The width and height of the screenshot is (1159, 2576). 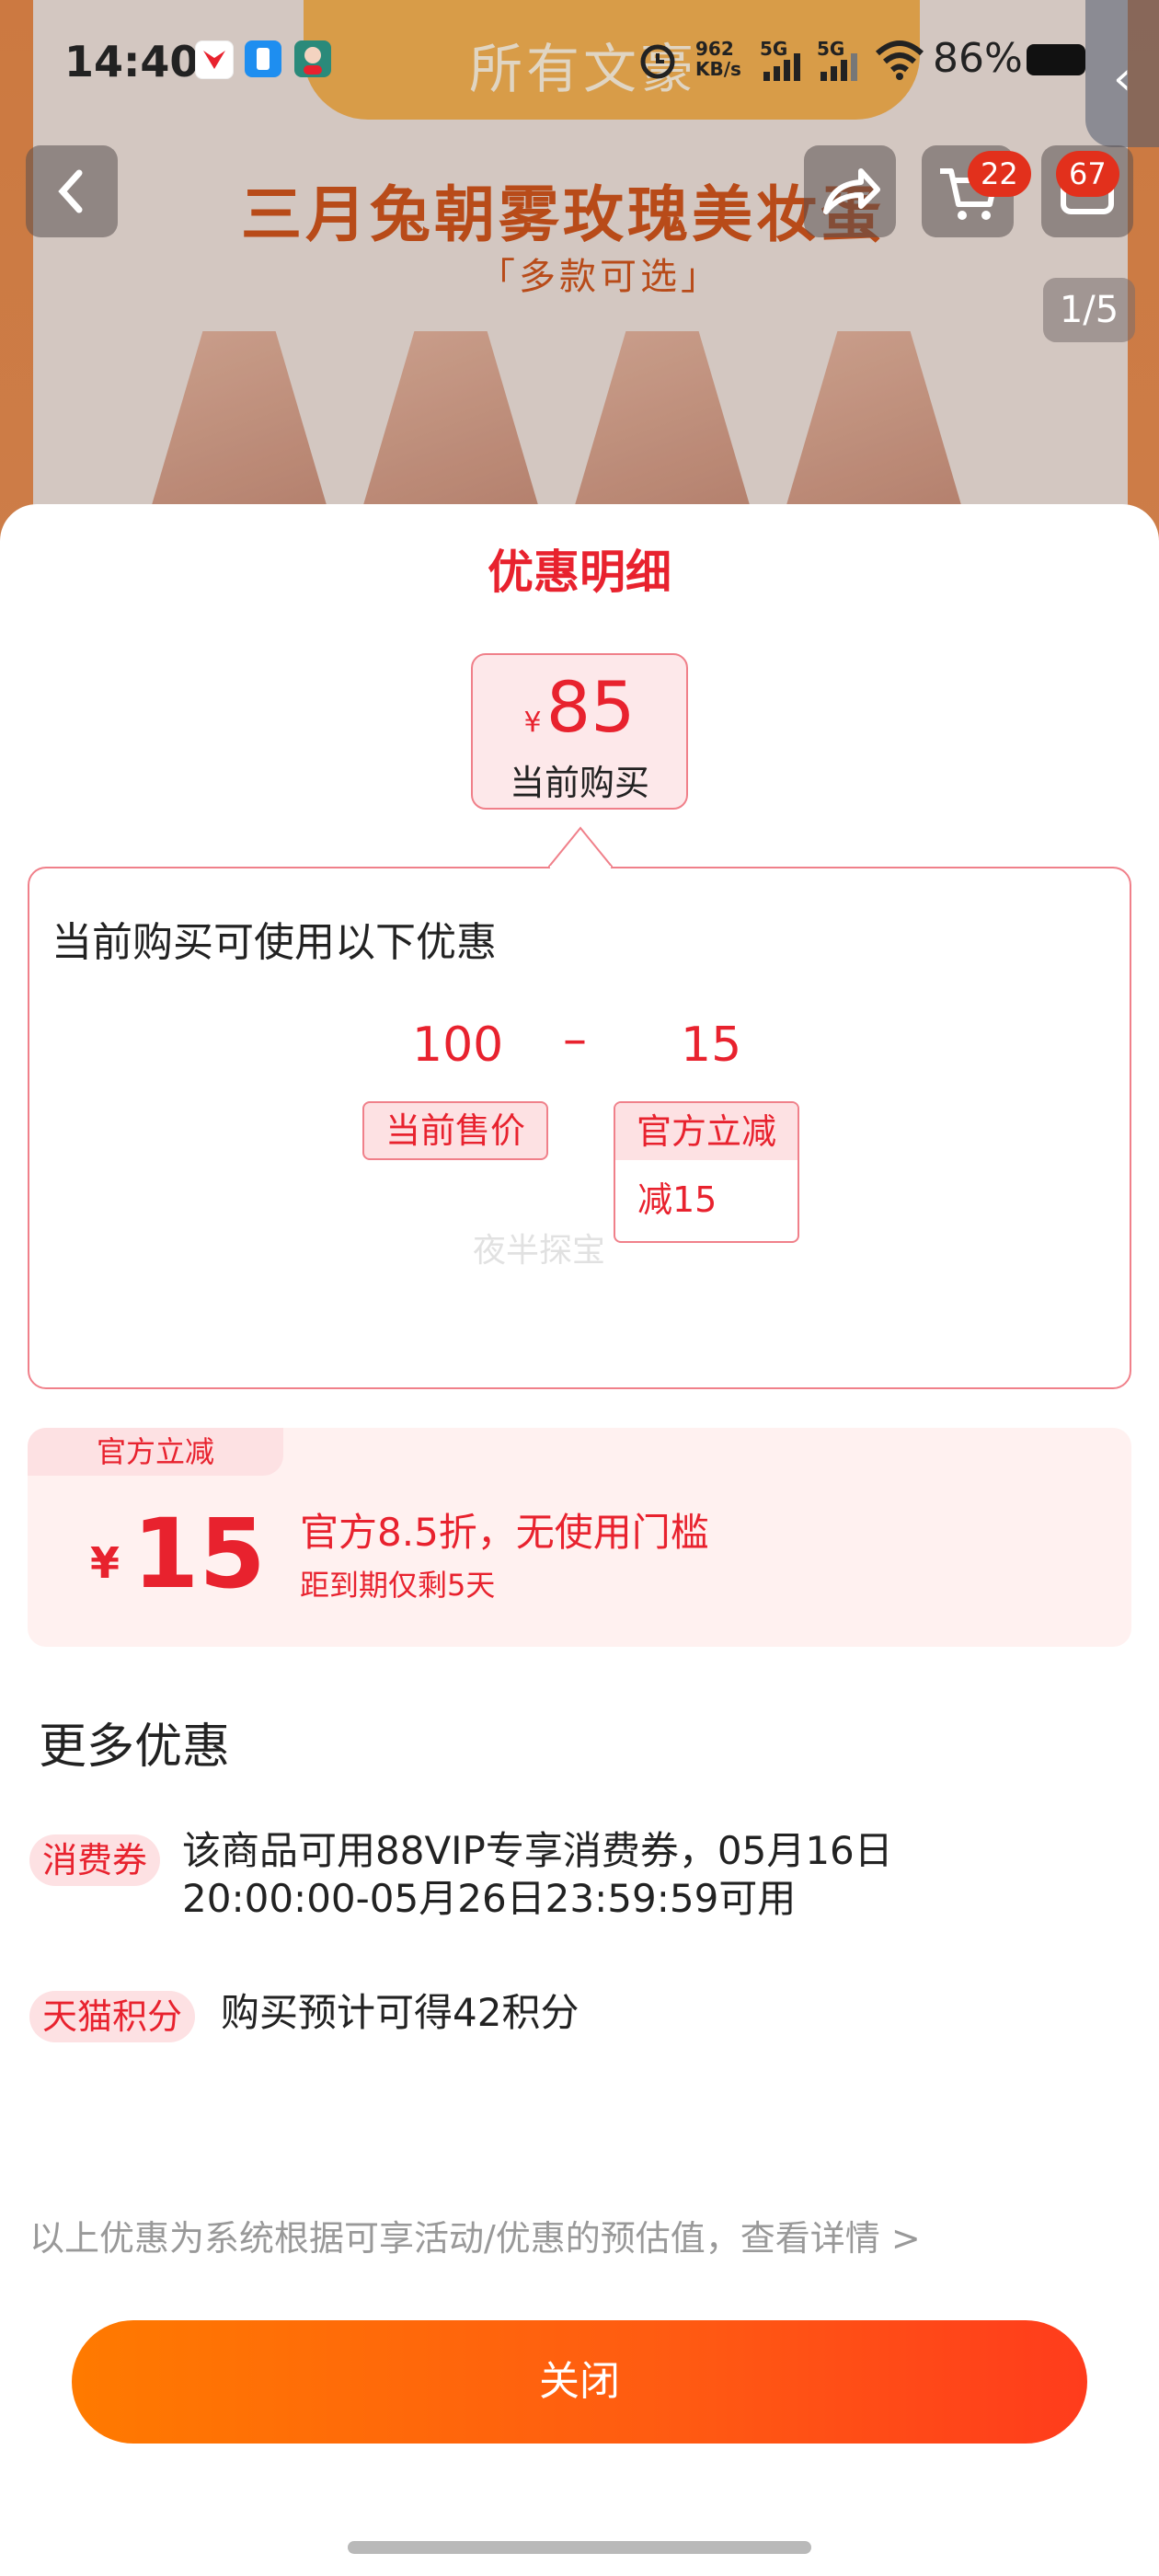 I want to click on net-speed: 962 KB/s, so click(x=718, y=59).